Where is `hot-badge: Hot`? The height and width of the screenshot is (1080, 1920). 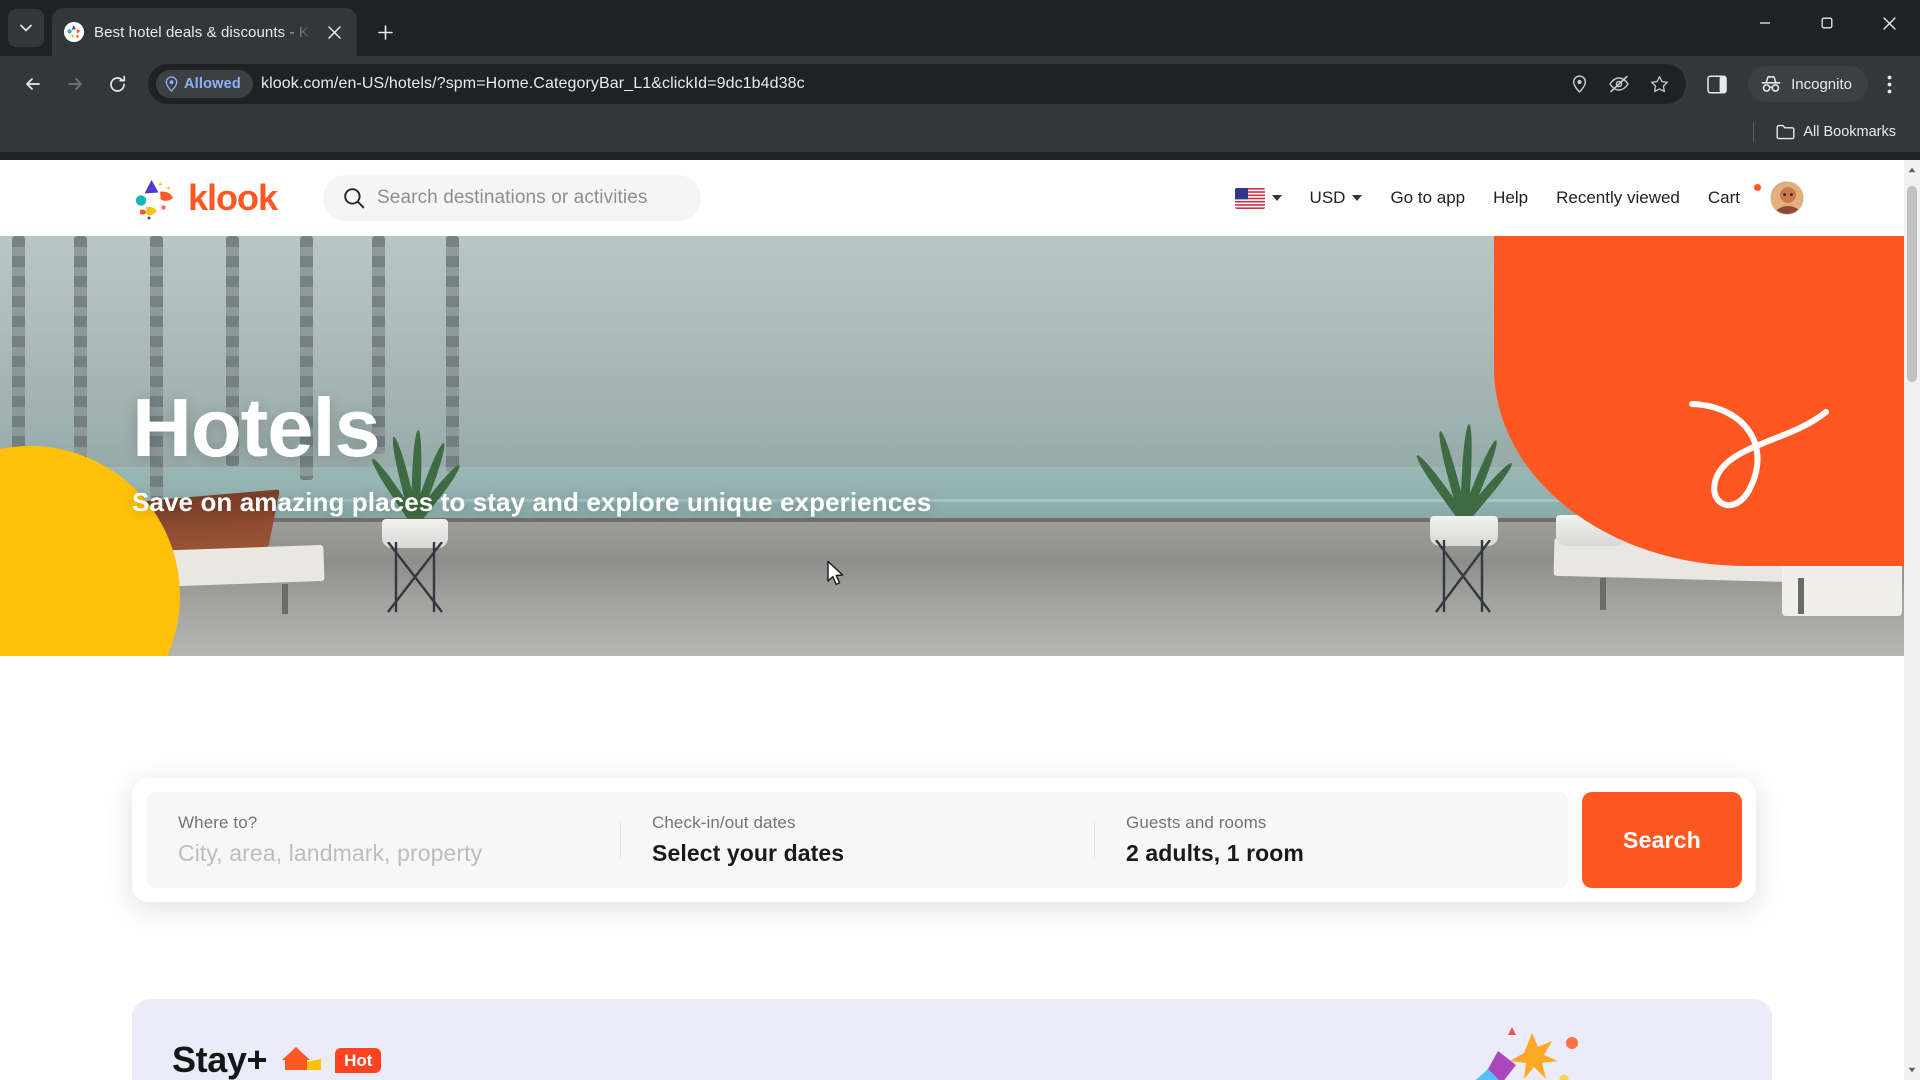
hot-badge: Hot is located at coordinates (358, 1060).